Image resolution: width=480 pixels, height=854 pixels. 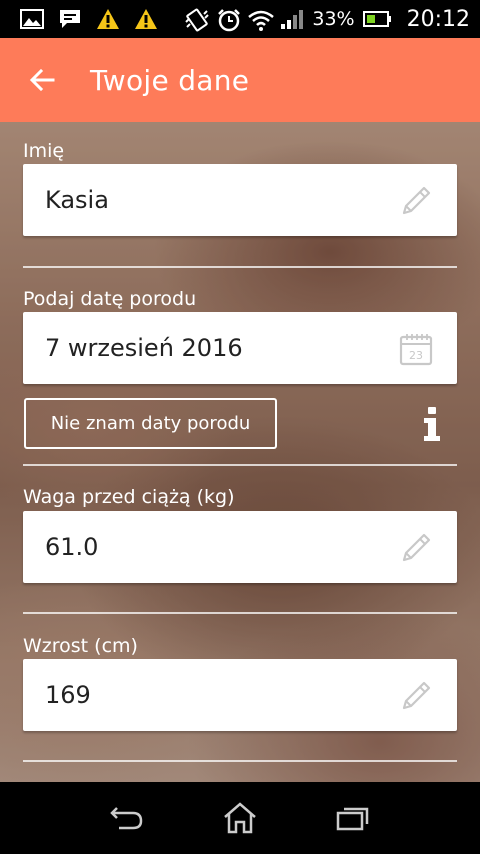 I want to click on recent-apps-icon, so click(x=353, y=819).